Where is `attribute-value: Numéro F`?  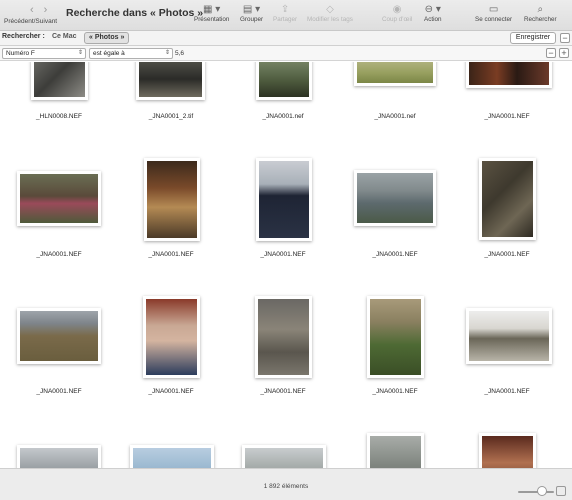
attribute-value: Numéro F is located at coordinates (20, 53).